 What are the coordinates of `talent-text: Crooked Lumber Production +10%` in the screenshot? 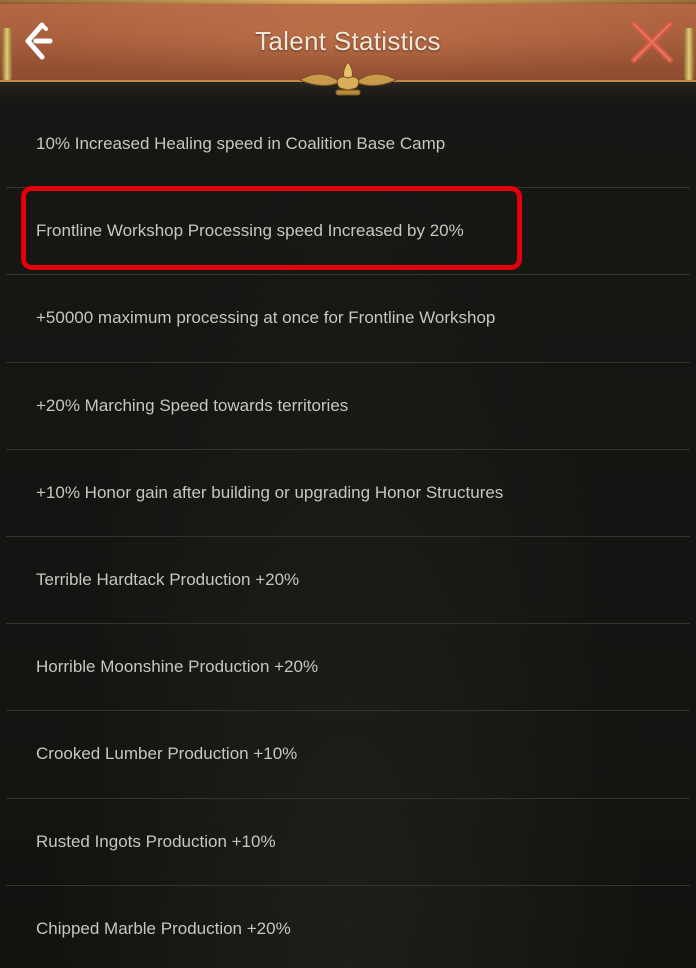 It's located at (167, 754).